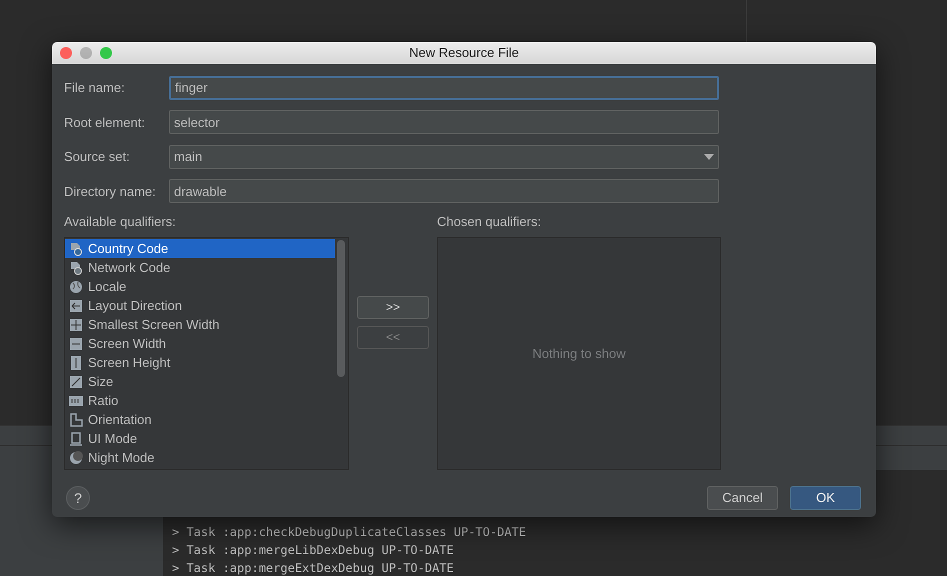 The height and width of the screenshot is (576, 947). I want to click on field-label: Directory name:, so click(110, 191).